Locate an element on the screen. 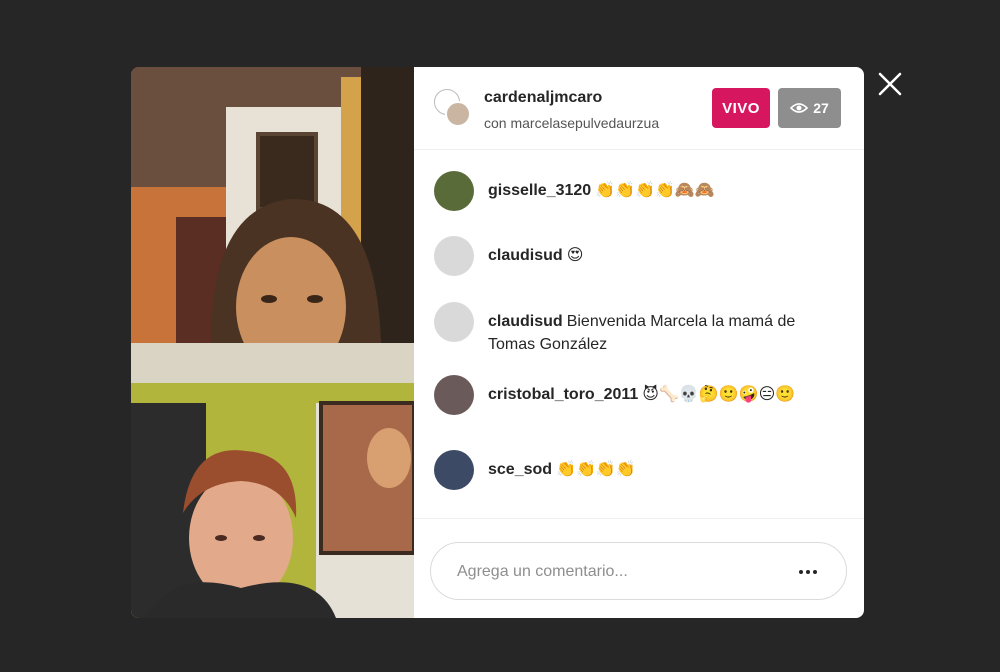 Image resolution: width=1000 pixels, height=672 pixels. comment-username: cristobal_toro_2011 is located at coordinates (563, 394).